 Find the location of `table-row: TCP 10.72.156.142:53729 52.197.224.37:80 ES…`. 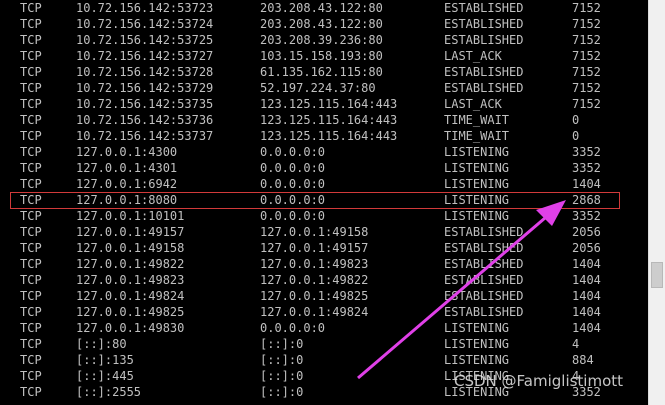

table-row: TCP 10.72.156.142:53729 52.197.224.37:80 ES… is located at coordinates (324, 88).